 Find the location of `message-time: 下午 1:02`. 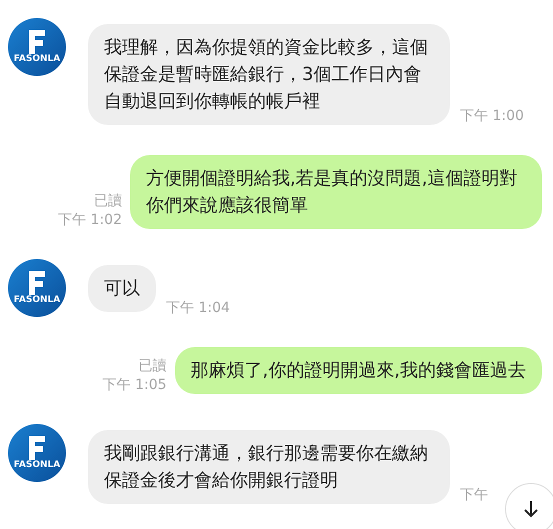

message-time: 下午 1:02 is located at coordinates (90, 220).